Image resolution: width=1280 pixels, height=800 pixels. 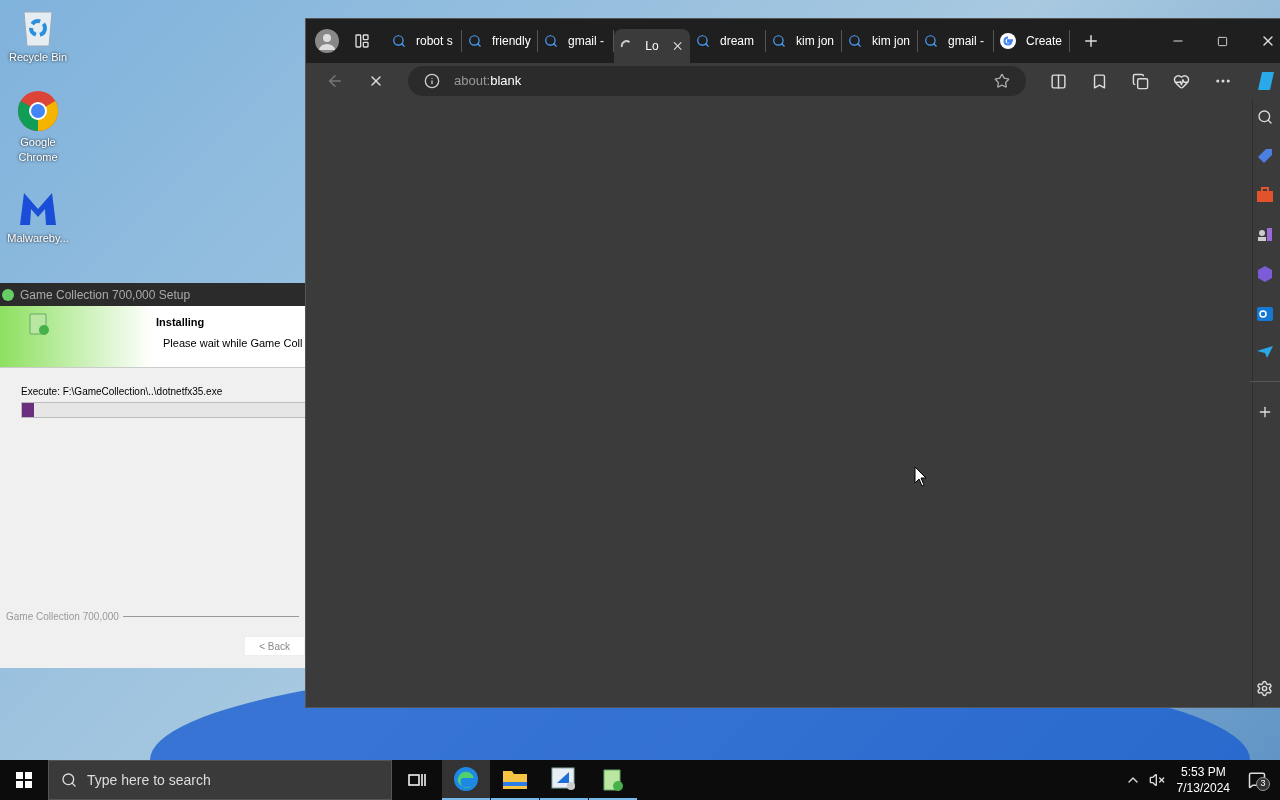 I want to click on taskbar-app-button, so click(x=466, y=780).